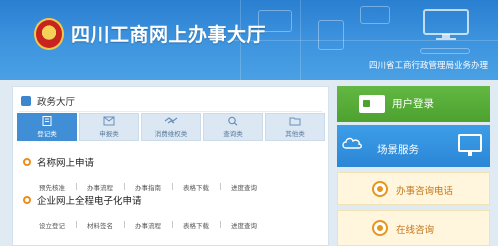 This screenshot has width=498, height=246. I want to click on section-title: 名称网上申请, so click(151, 162).